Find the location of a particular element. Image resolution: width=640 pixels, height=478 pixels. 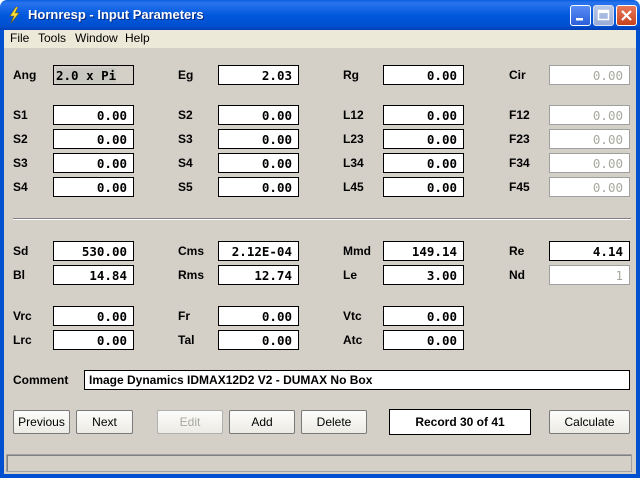

label-s3-col2: S3 is located at coordinates (185, 139).